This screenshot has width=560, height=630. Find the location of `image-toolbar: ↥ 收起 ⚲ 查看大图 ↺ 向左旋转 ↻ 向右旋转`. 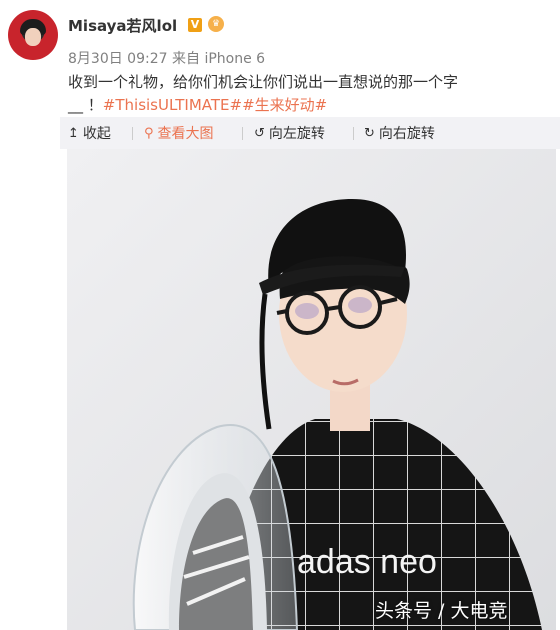

image-toolbar: ↥ 收起 ⚲ 查看大图 ↺ 向左旋转 ↻ 向右旋转 is located at coordinates (310, 133).